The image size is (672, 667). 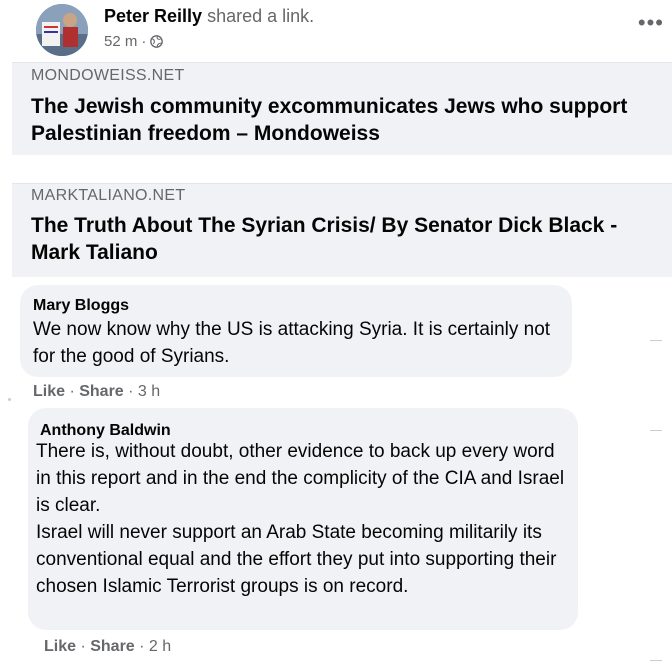 What do you see at coordinates (651, 23) in the screenshot?
I see `more-options-button: •••` at bounding box center [651, 23].